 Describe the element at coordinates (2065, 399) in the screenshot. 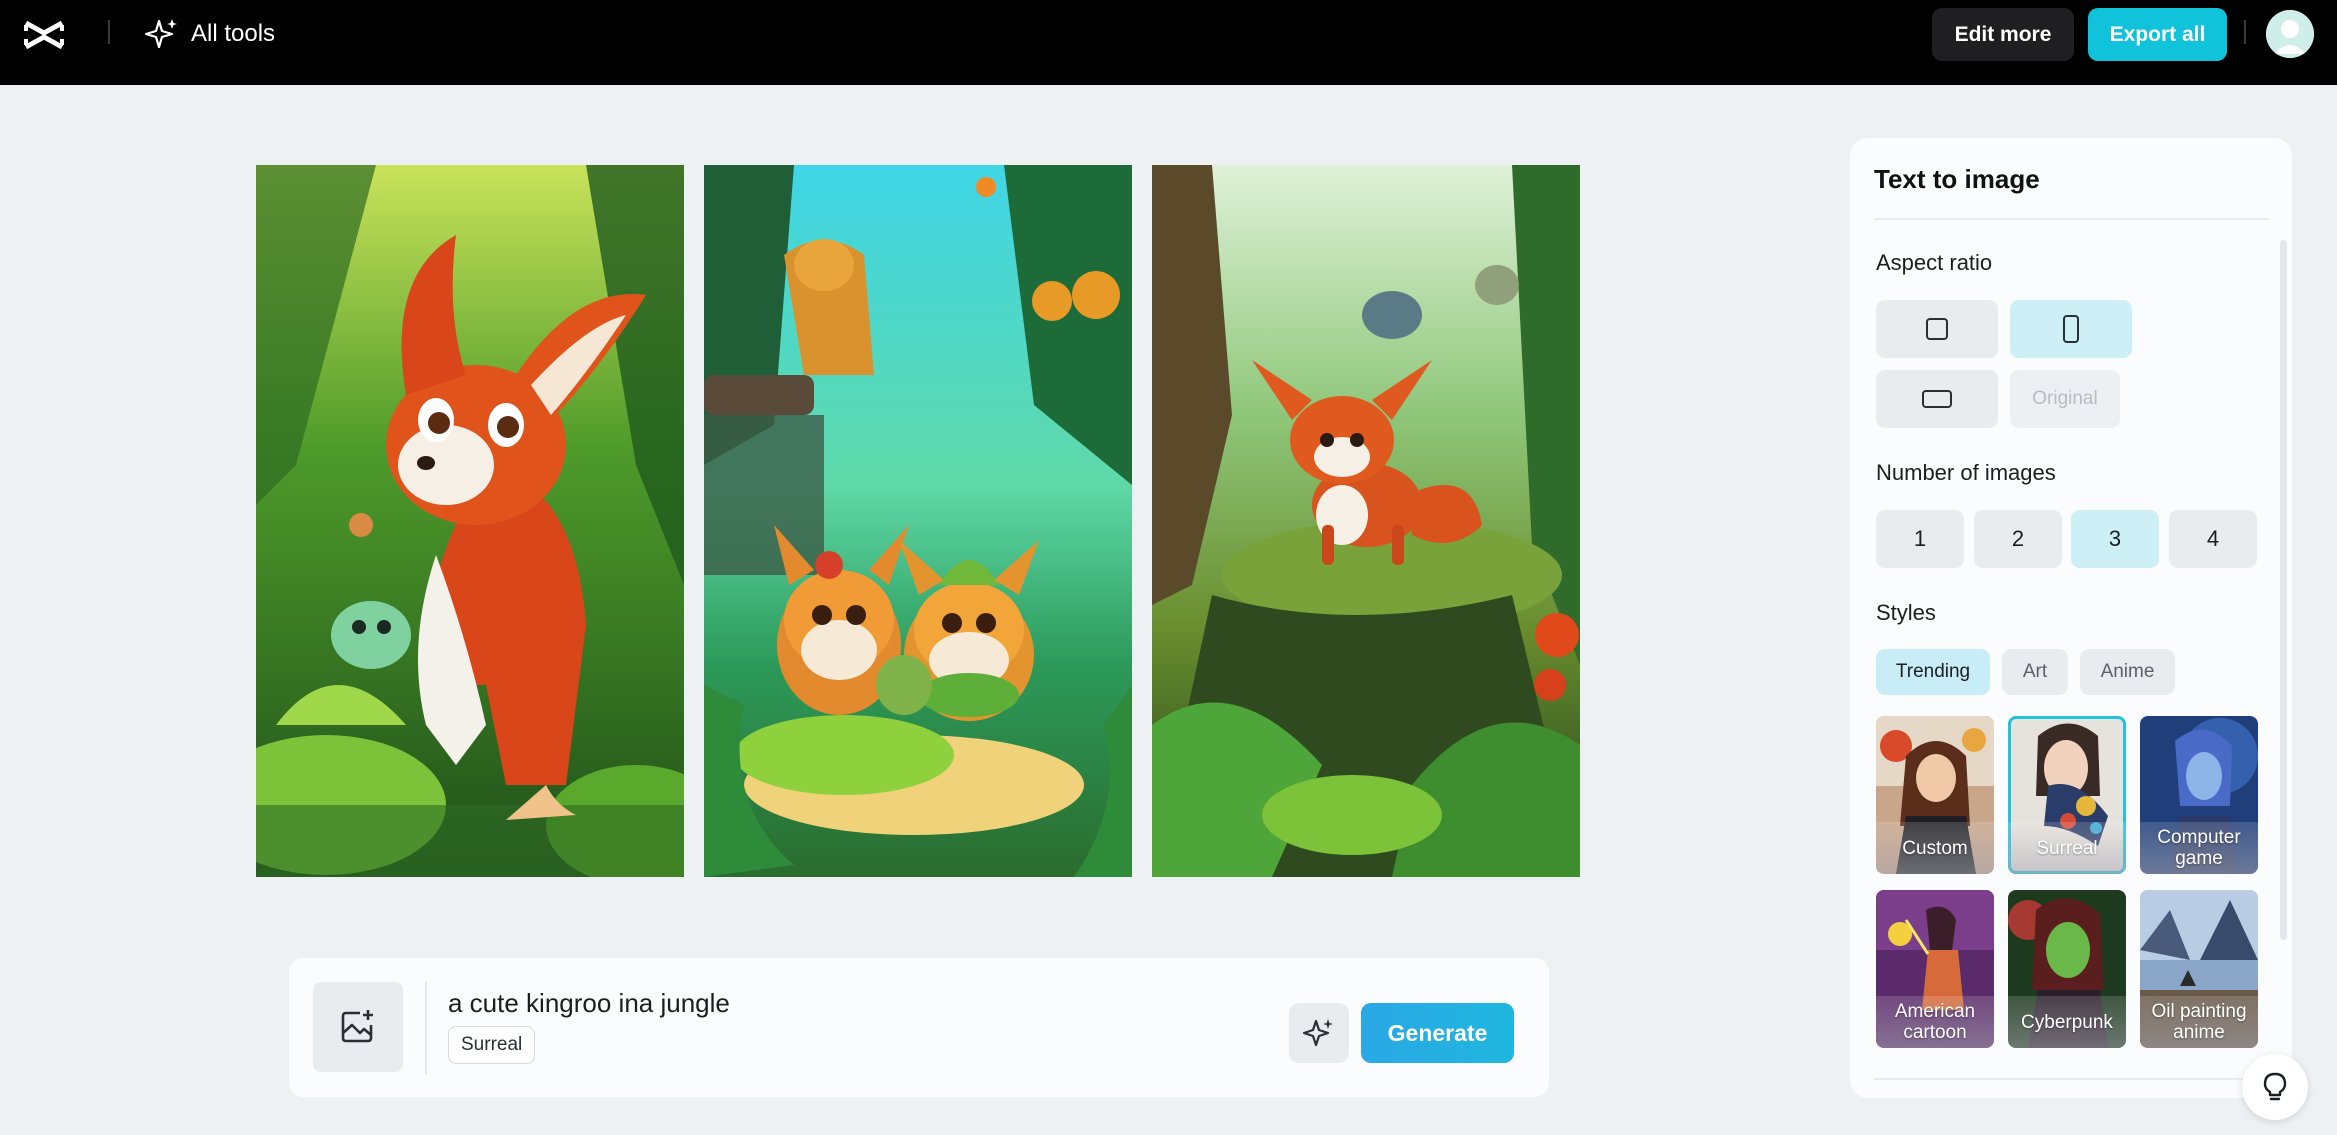

I see `aspect-ratio-original-button: Original` at that location.